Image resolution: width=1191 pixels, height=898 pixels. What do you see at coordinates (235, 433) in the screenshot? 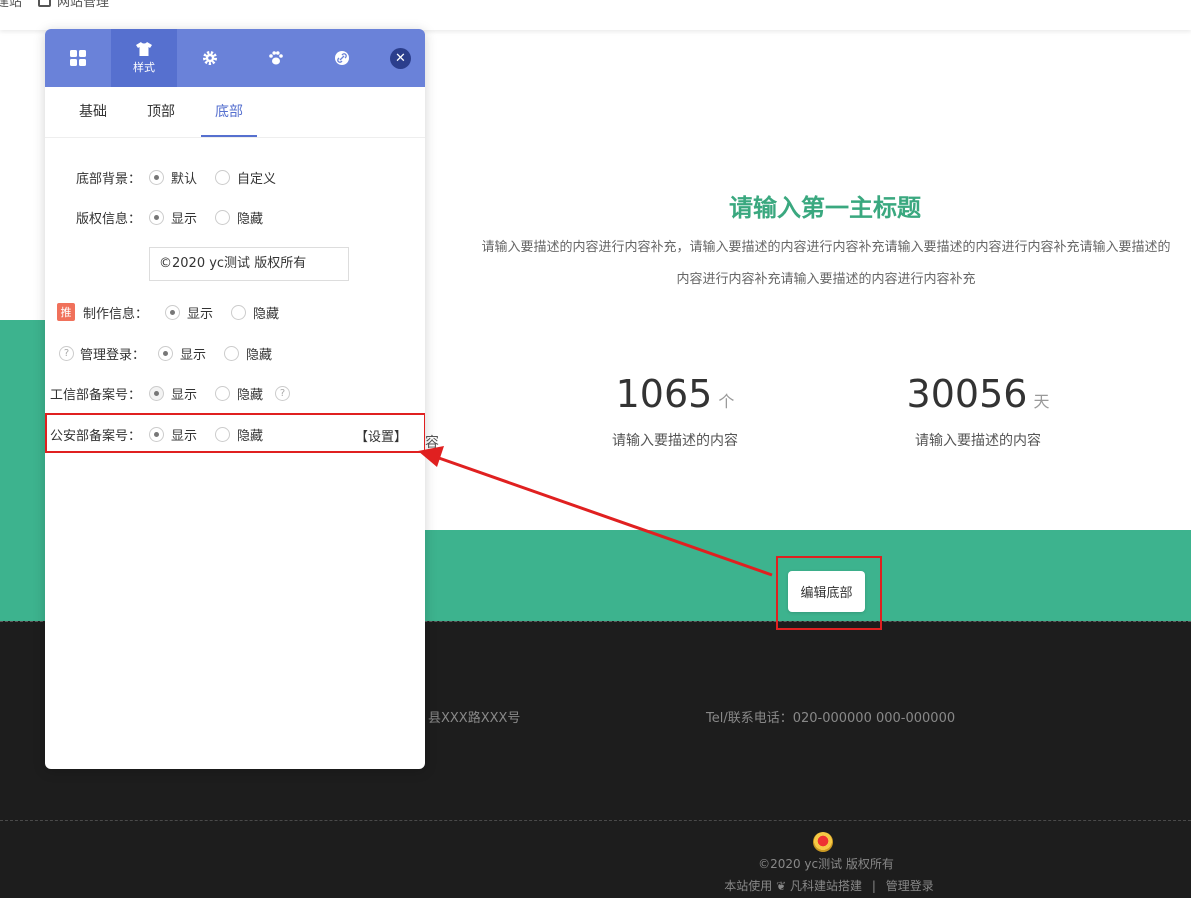
I see `annotation-box-police-row` at bounding box center [235, 433].